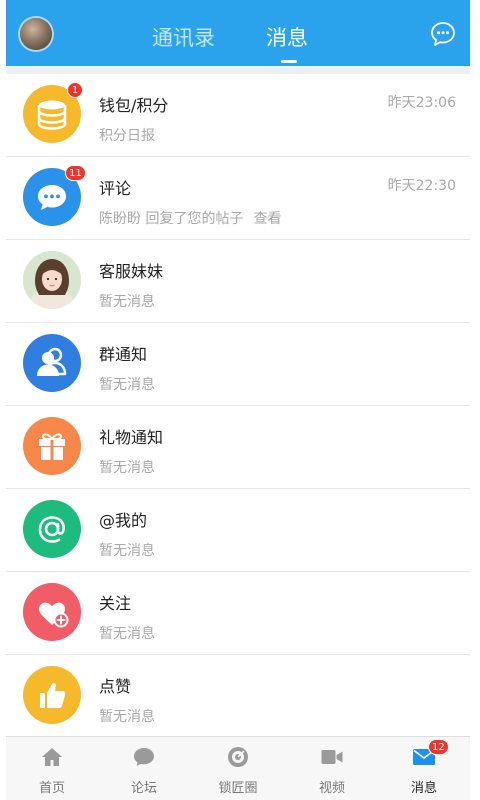 Image resolution: width=480 pixels, height=800 pixels. I want to click on target-icon, so click(238, 757).